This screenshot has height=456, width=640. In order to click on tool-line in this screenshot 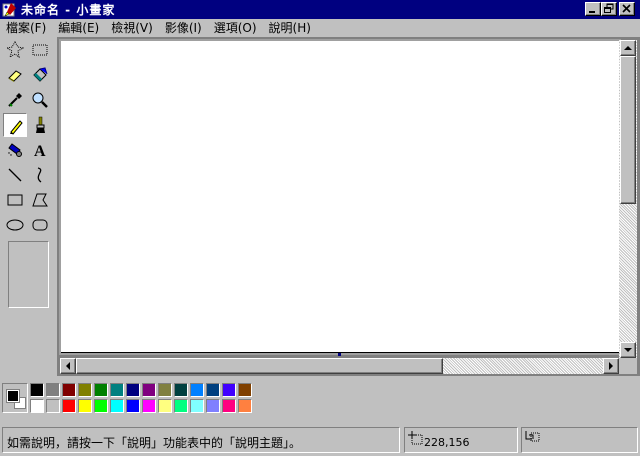, I will do `click(15, 175)`.